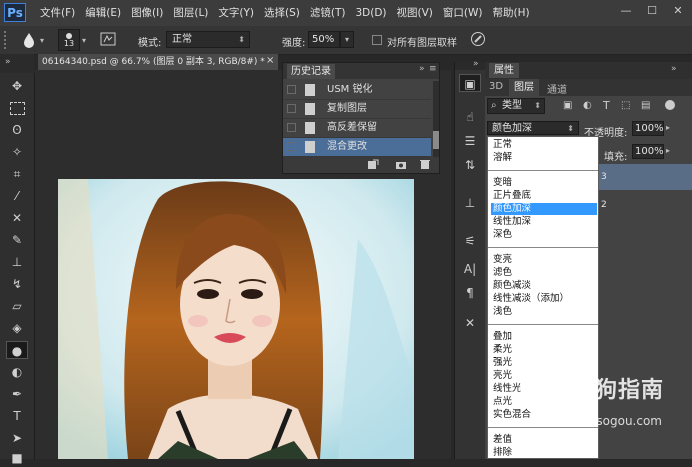 This screenshot has height=467, width=692. I want to click on blend-mode-option: 正常, so click(544, 145).